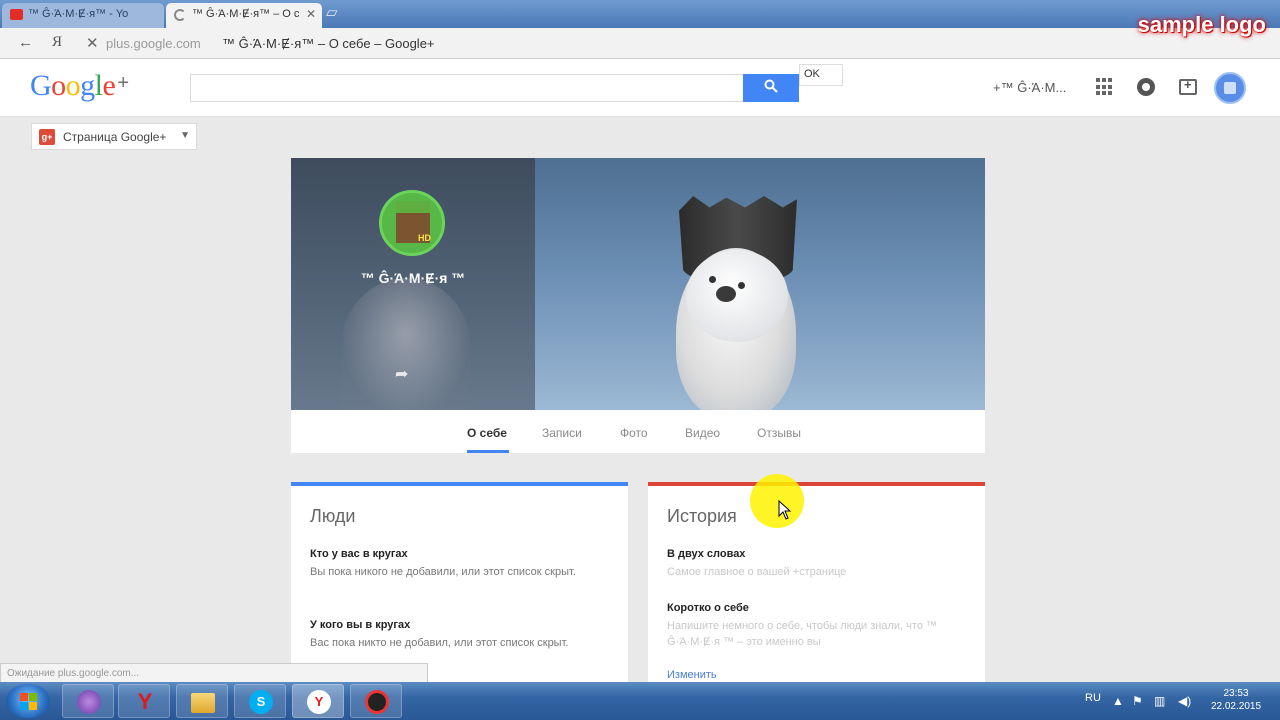 This screenshot has width=1280, height=720. I want to click on taskbar-app-yandex-browser: Y, so click(318, 701).